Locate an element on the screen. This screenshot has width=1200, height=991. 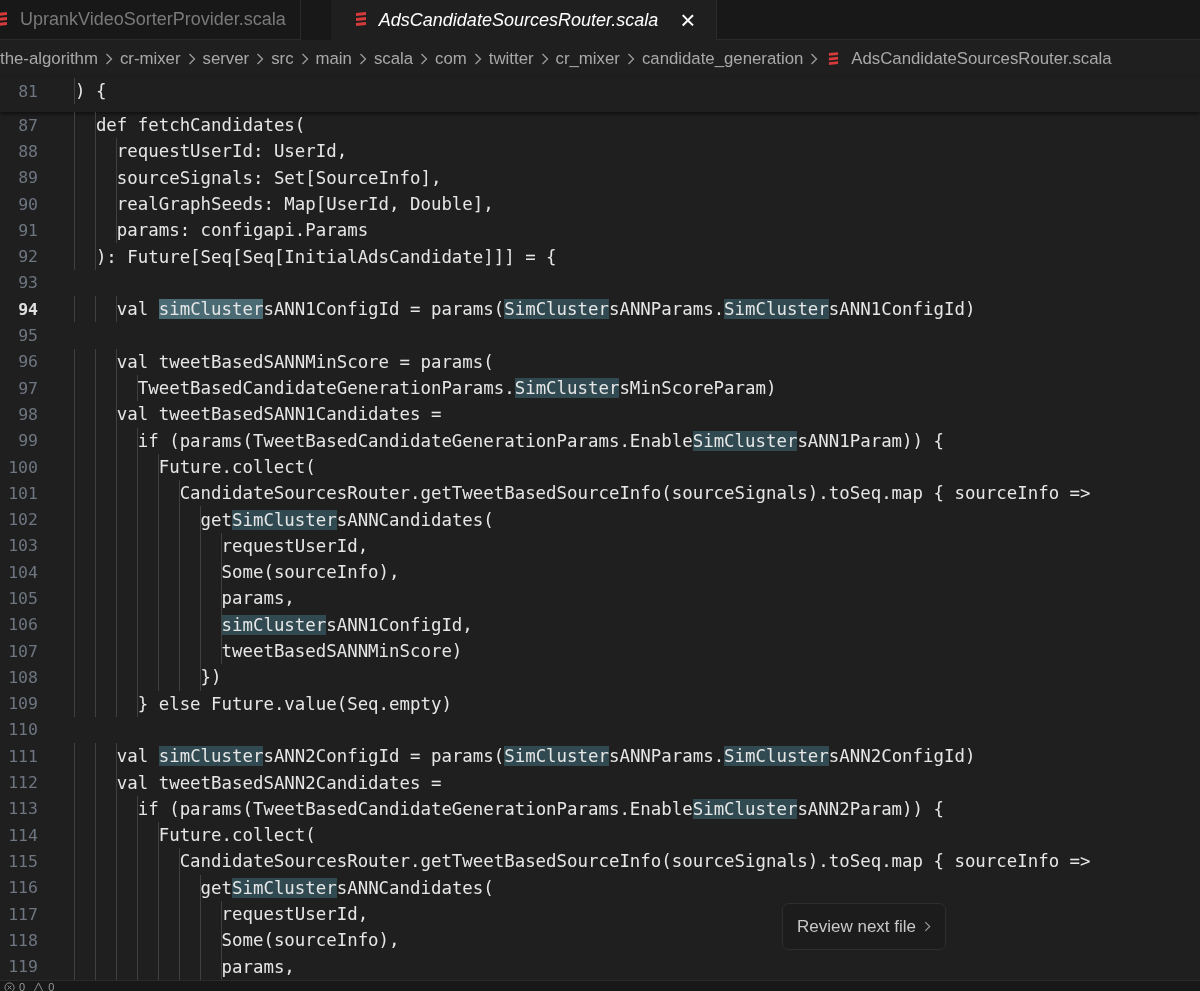
code-line: if (params(TweetBasedCandidateGenerationParams.EnableSimClustersANN2Param)) { is located at coordinates (540, 808).